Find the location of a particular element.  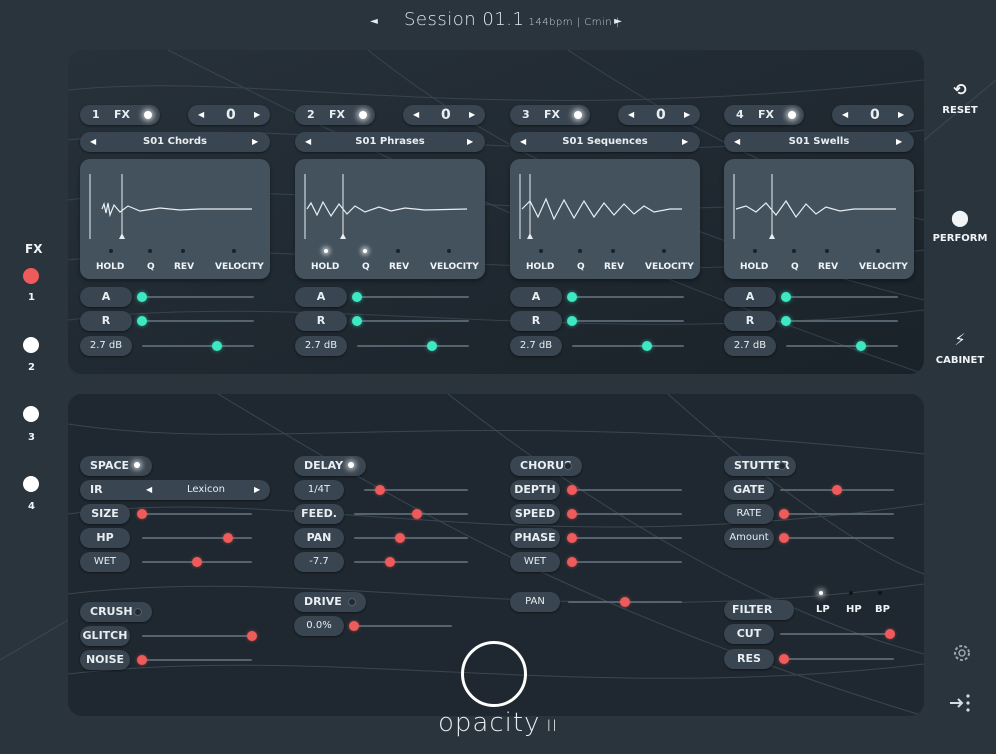

res-slider-track is located at coordinates (839, 659).